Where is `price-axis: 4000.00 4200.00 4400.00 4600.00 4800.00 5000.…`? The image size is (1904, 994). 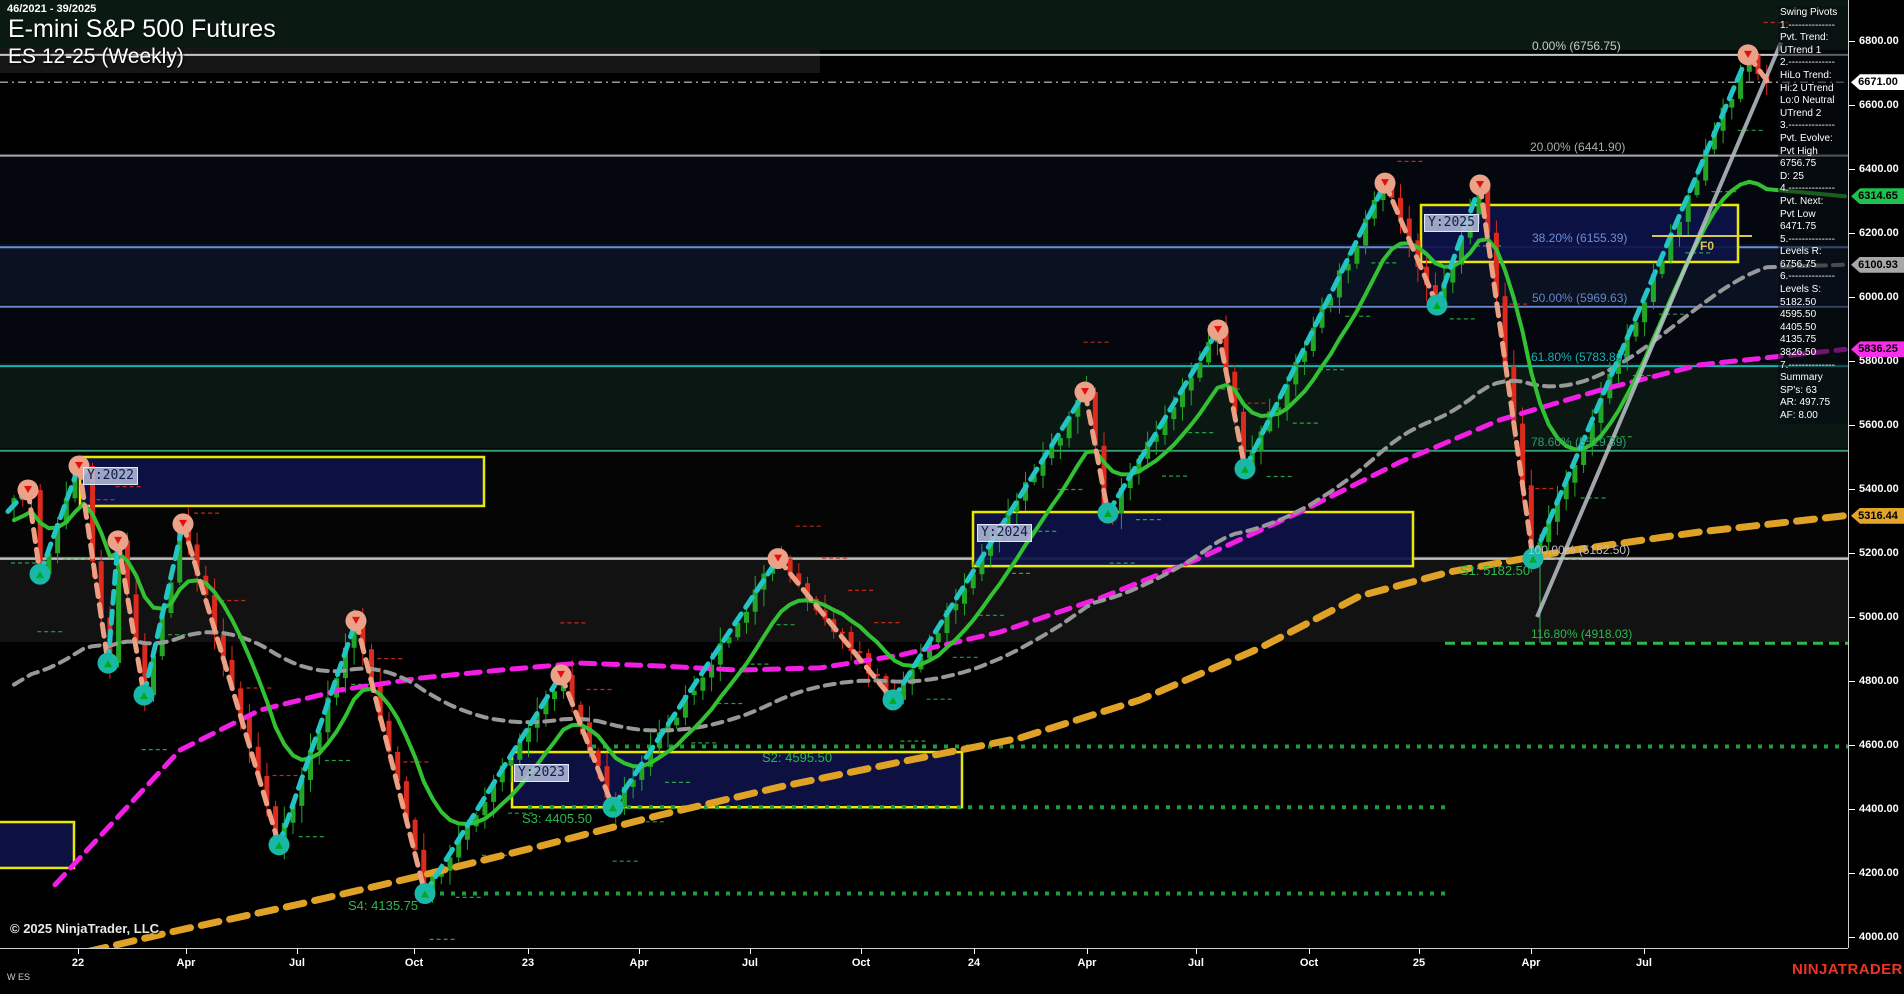
price-axis: 4000.00 4200.00 4400.00 4600.00 4800.00 5000.… is located at coordinates (1876, 474).